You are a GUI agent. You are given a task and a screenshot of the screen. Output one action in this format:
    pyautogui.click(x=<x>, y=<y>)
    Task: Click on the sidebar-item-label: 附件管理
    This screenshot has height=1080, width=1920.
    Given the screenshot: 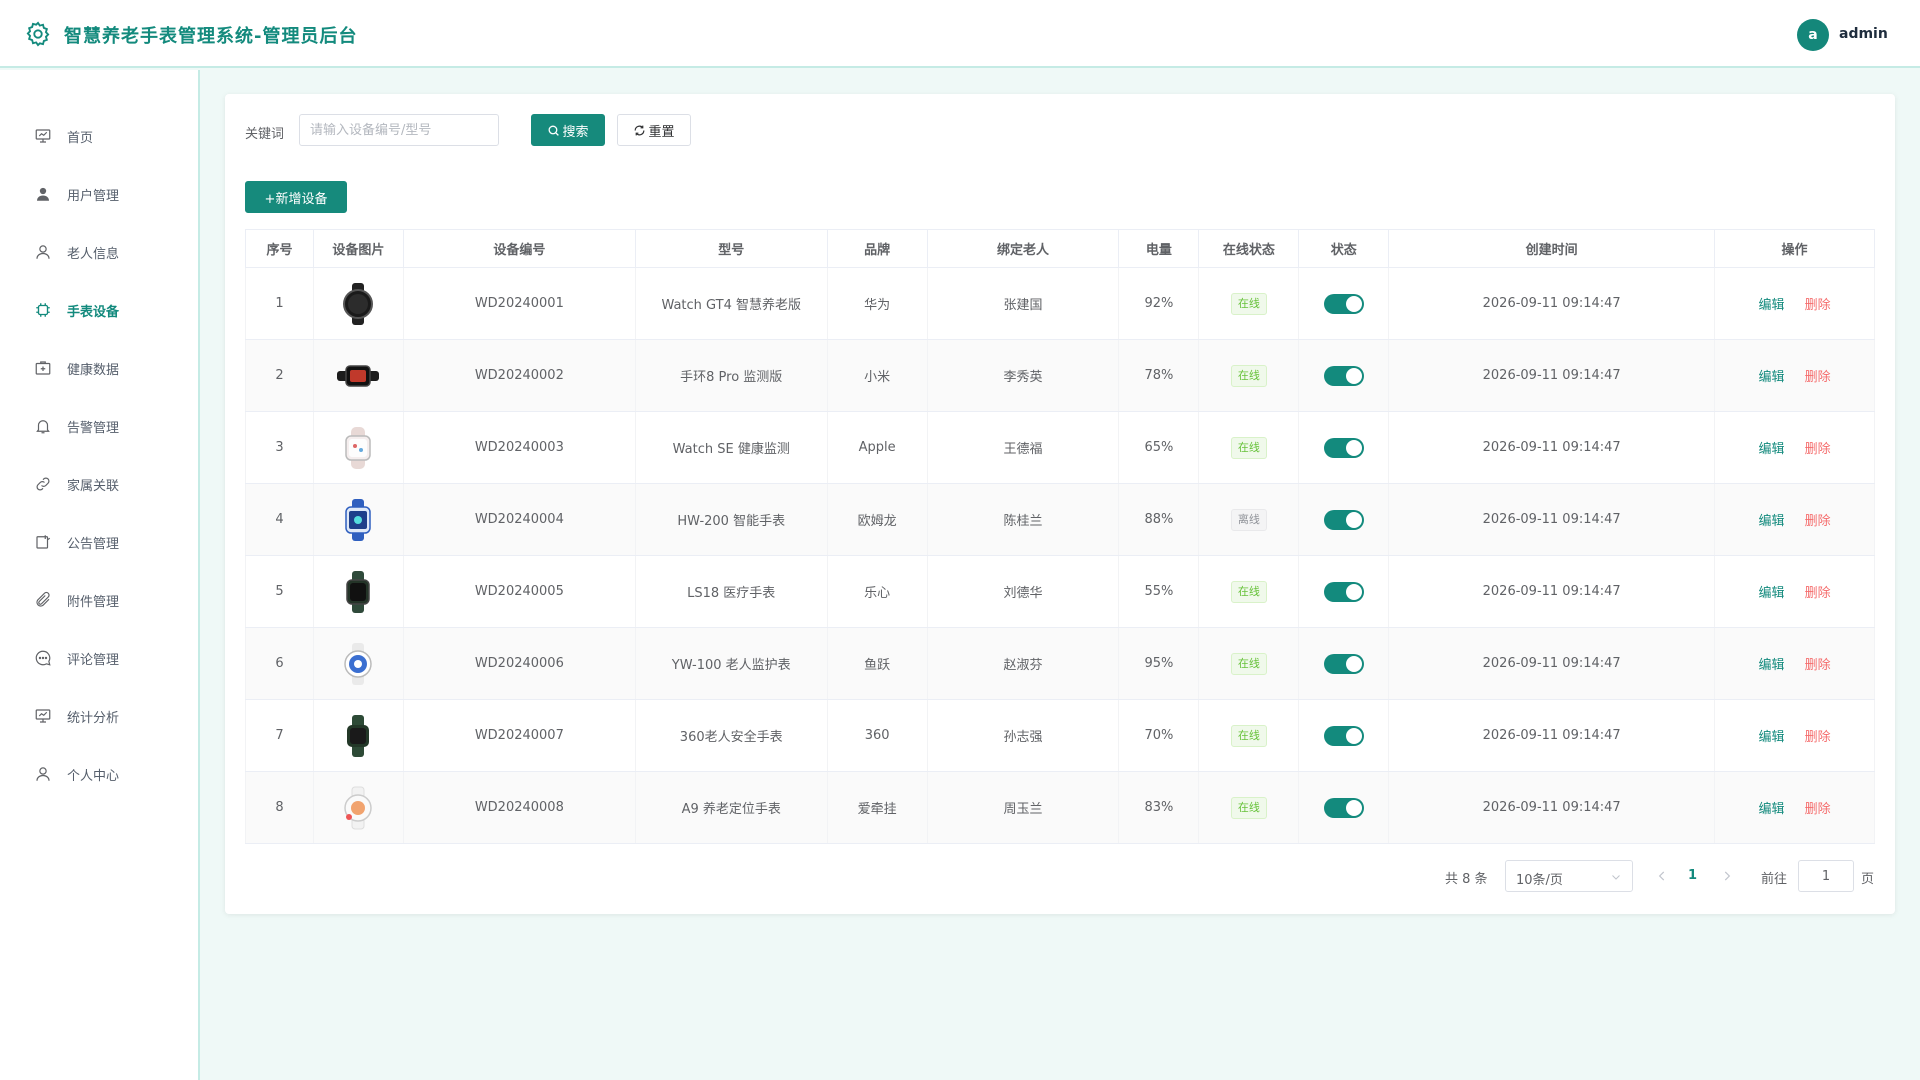 What is the action you would take?
    pyautogui.click(x=93, y=602)
    